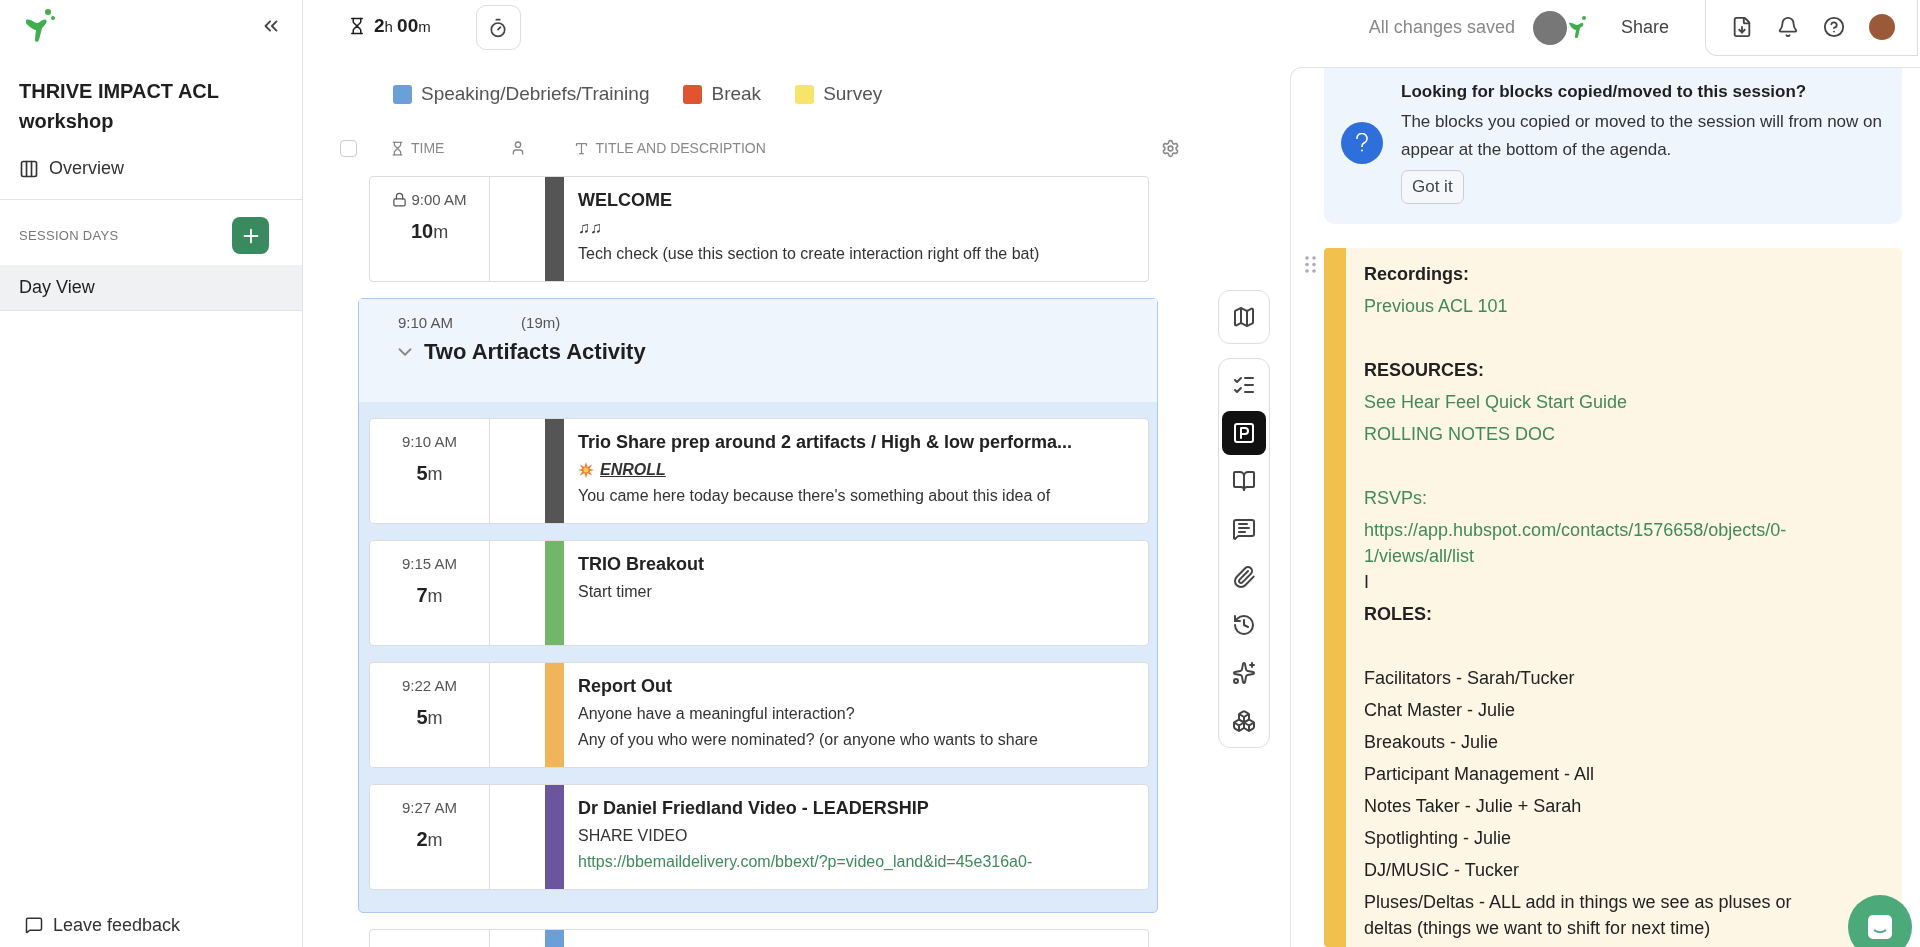 The height and width of the screenshot is (947, 1920). Describe the element at coordinates (805, 862) in the screenshot. I see `description-link: https://bbemaildelivery.com/bbext/?p=video_land&id=45e316a0-` at that location.